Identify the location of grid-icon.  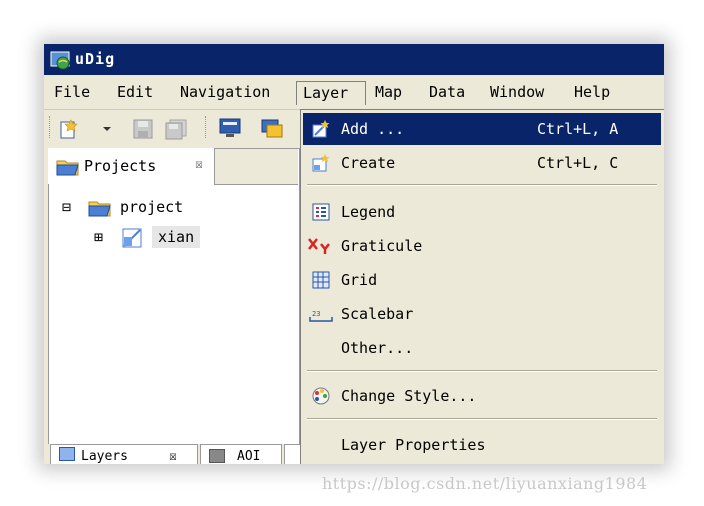
(321, 280).